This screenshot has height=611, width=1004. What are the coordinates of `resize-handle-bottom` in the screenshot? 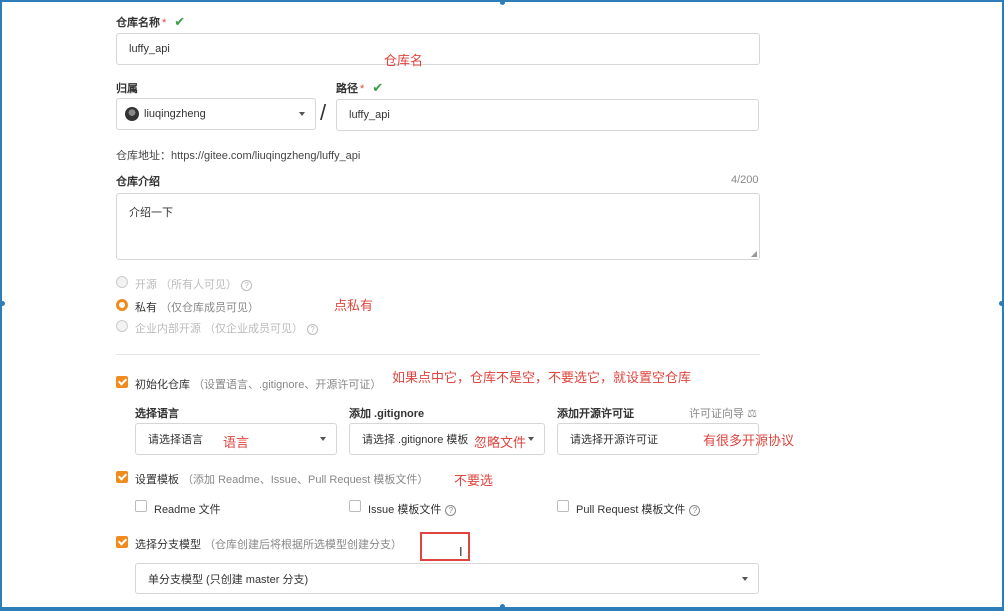 It's located at (502, 606).